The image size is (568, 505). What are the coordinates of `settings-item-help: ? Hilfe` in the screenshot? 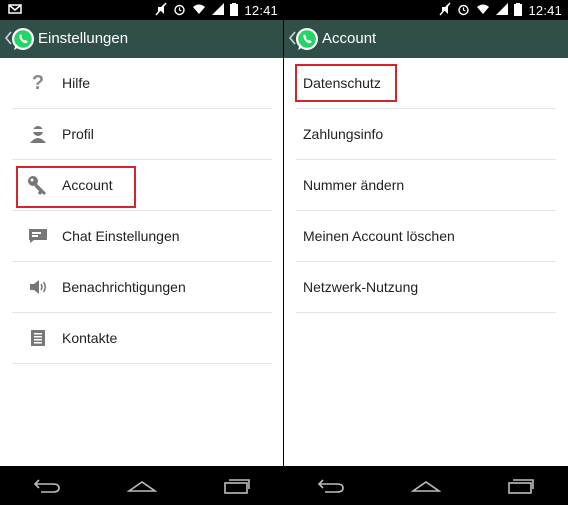 It's located at (142, 83).